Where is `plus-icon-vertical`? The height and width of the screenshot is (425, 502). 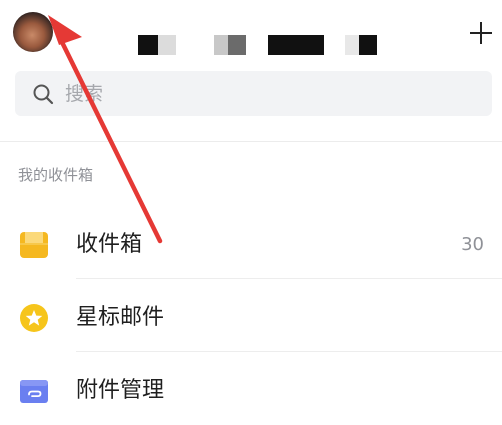 plus-icon-vertical is located at coordinates (481, 33).